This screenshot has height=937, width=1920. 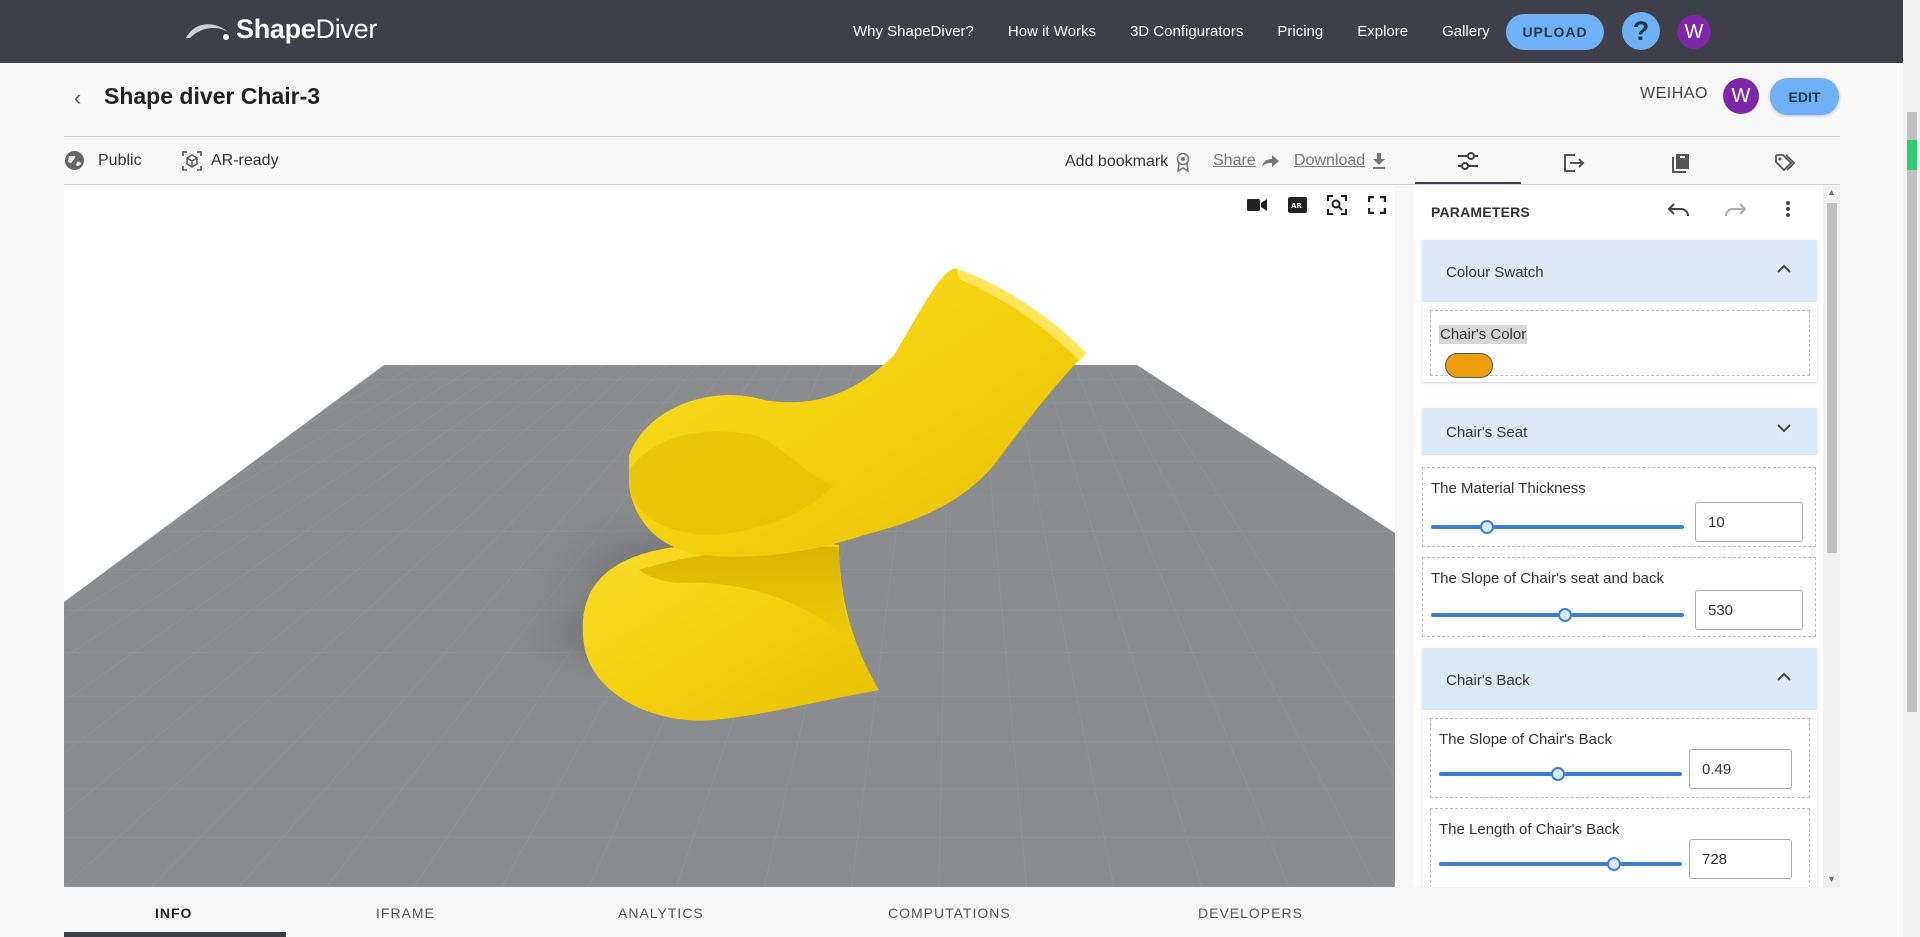 I want to click on add-bookmark-label: Add bookmark, so click(x=1117, y=161).